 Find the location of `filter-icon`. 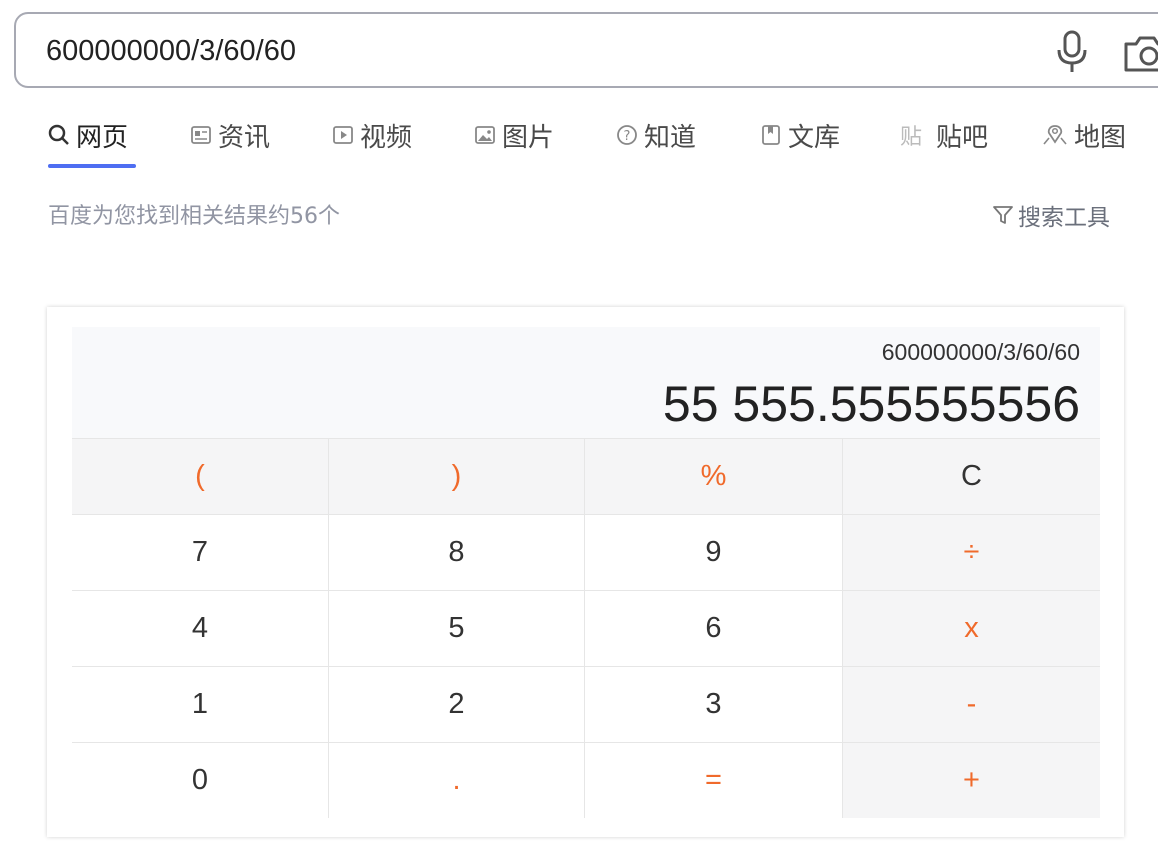

filter-icon is located at coordinates (1003, 215).